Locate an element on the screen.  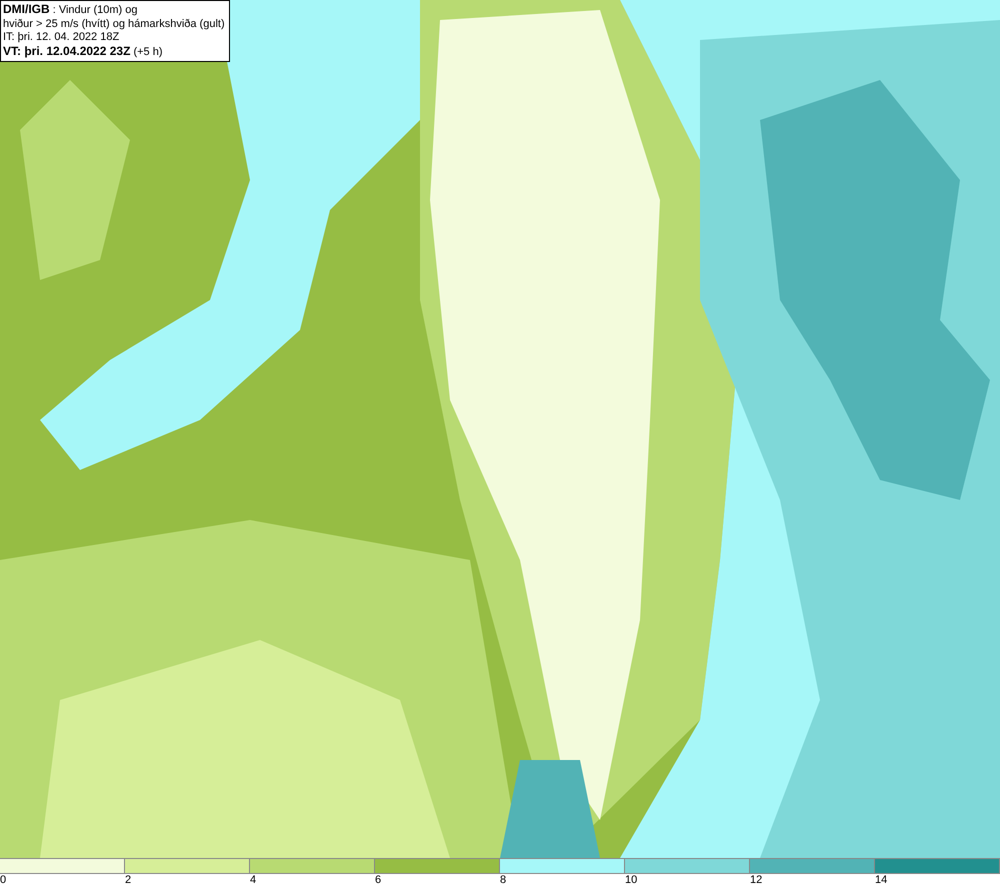
legend-label: 4 is located at coordinates (253, 880).